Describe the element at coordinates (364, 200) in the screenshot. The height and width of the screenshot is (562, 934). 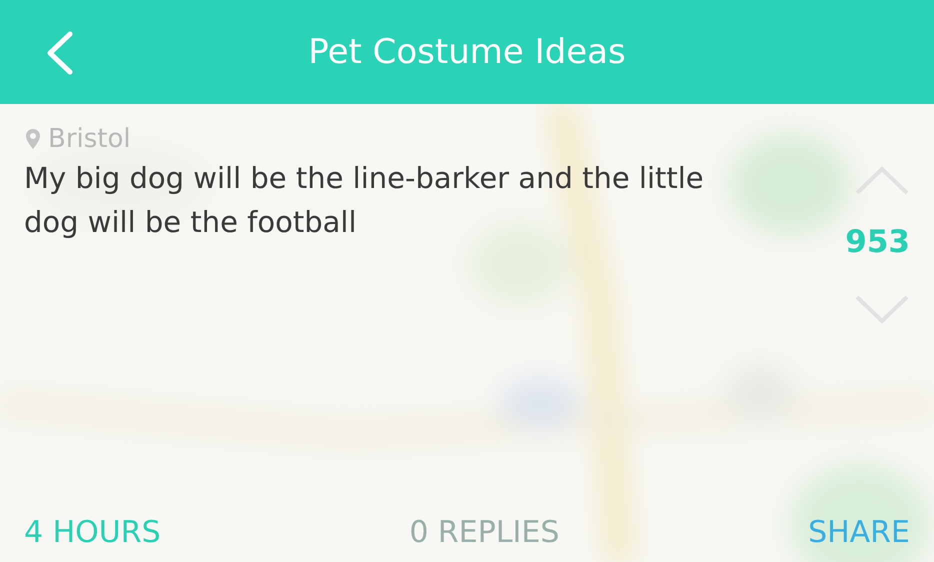
I see `post-text: My big dog will be the line-barker and the little dog will be the football` at that location.